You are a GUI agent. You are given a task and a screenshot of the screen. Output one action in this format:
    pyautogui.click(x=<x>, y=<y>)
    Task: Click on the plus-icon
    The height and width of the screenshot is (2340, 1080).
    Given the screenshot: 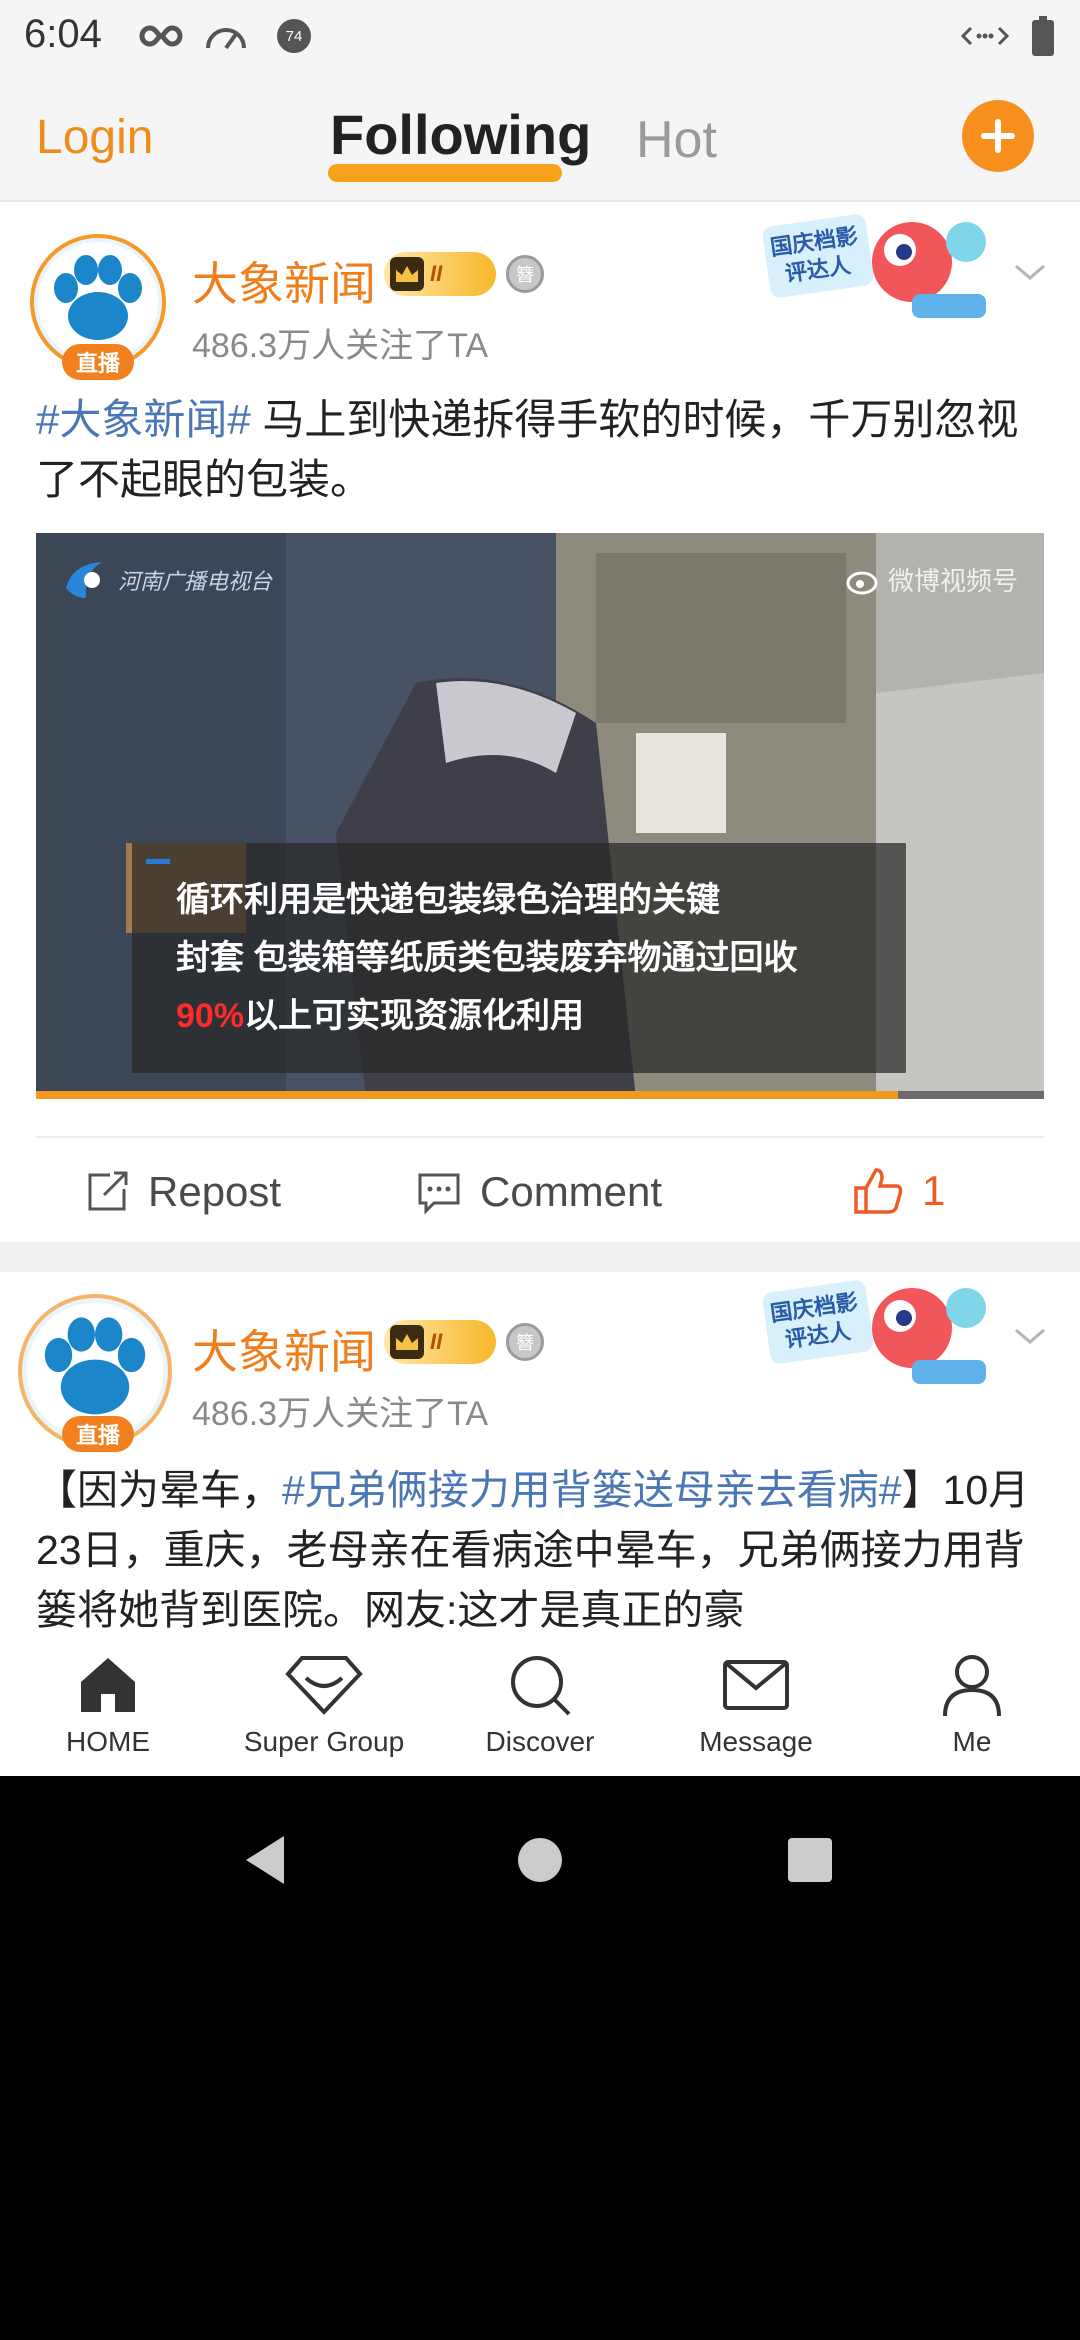 What is the action you would take?
    pyautogui.click(x=998, y=136)
    